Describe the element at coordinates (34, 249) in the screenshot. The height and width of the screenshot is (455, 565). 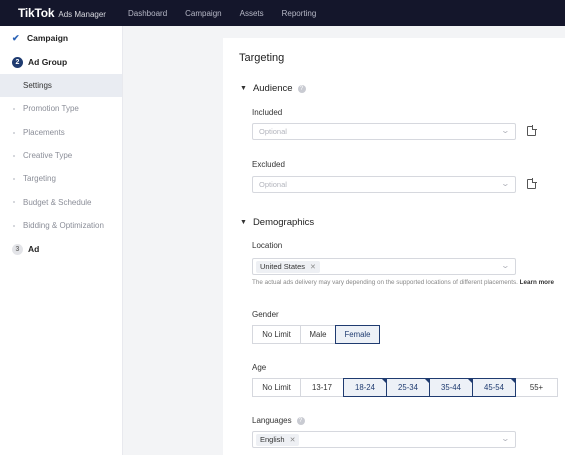
I see `step-ad-label: Ad` at that location.